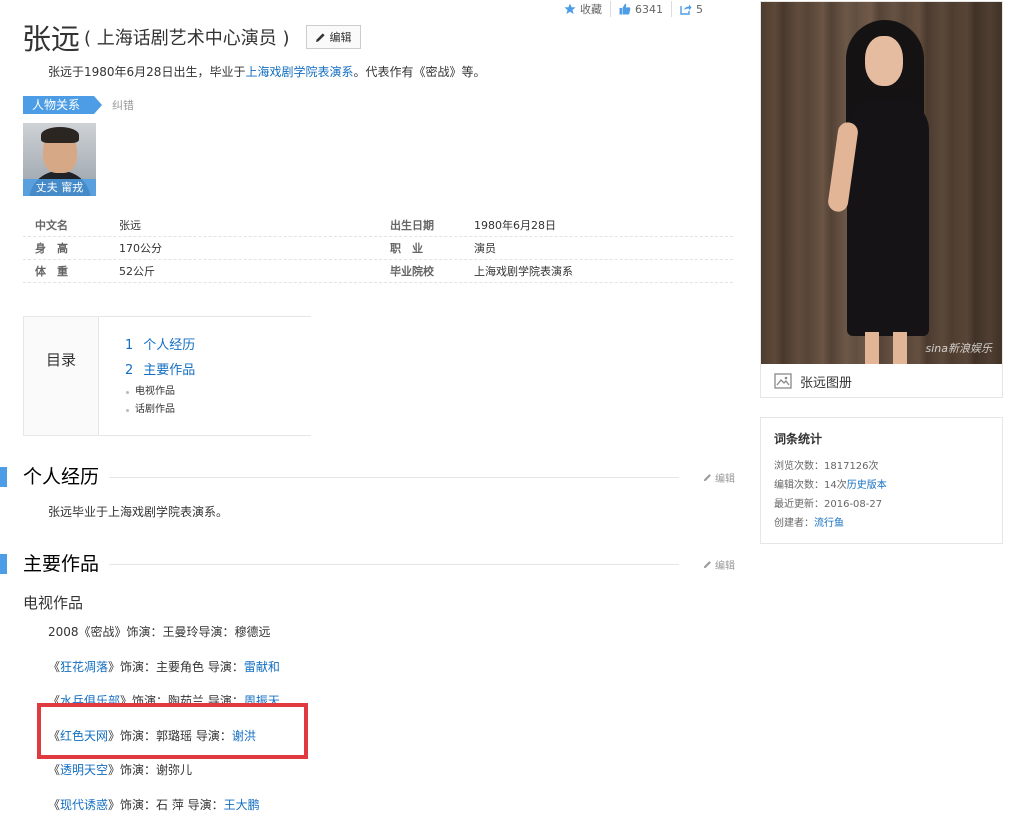 The height and width of the screenshot is (819, 1021). I want to click on work-title-link: 现代诱惑, so click(84, 805).